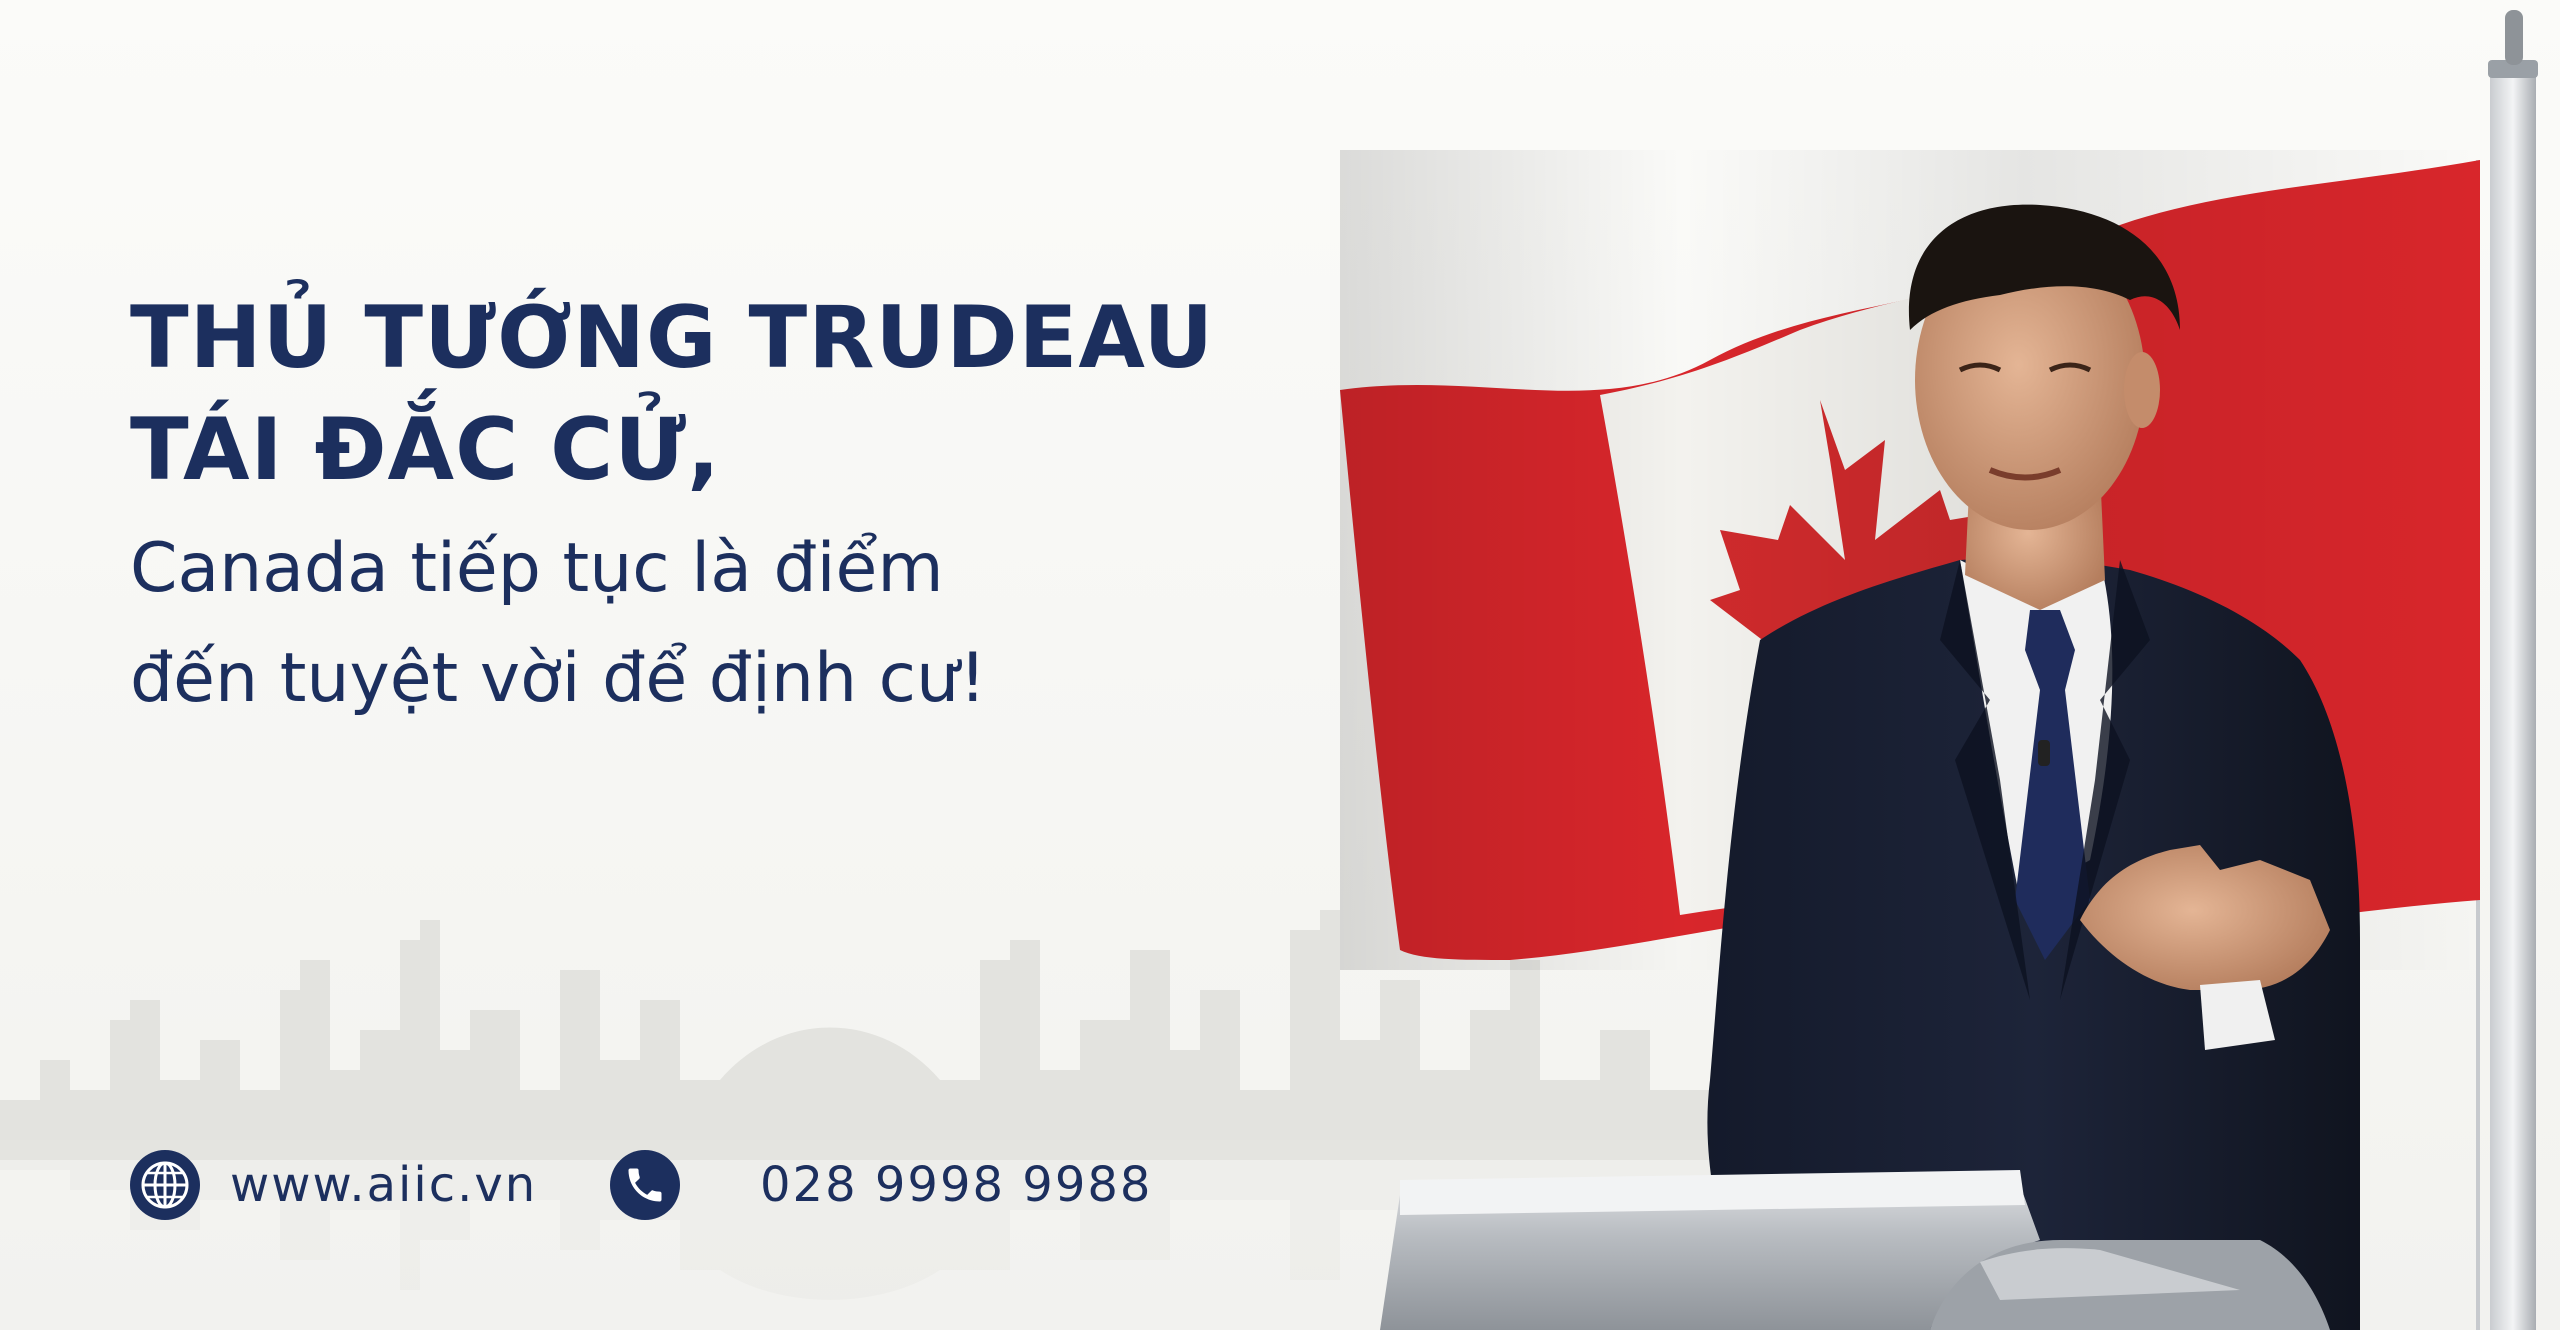 The height and width of the screenshot is (1330, 2560). Describe the element at coordinates (2507, 670) in the screenshot. I see `flagpole` at that location.